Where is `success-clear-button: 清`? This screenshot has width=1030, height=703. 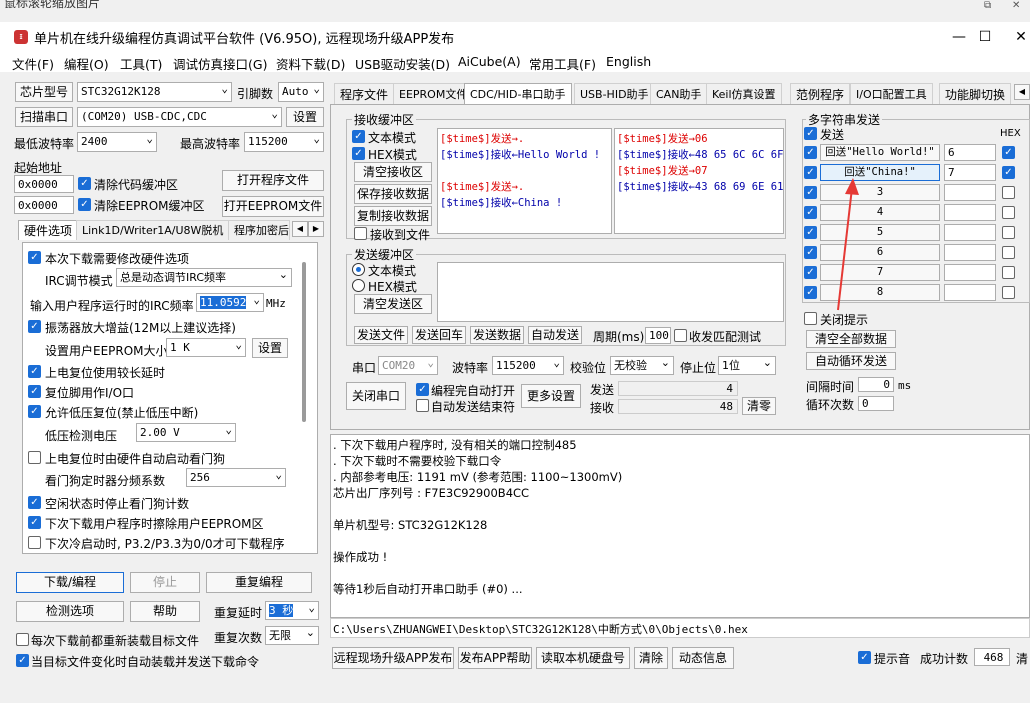 success-clear-button: 清 is located at coordinates (1022, 658).